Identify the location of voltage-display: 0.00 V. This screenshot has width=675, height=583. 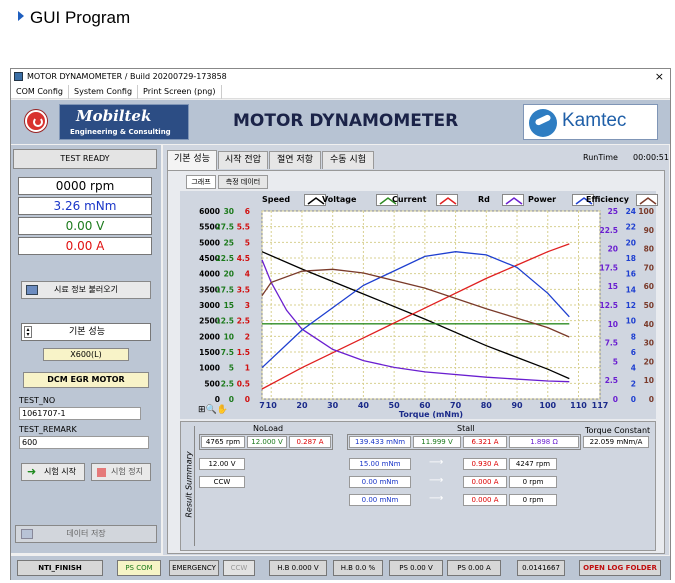
(85, 226).